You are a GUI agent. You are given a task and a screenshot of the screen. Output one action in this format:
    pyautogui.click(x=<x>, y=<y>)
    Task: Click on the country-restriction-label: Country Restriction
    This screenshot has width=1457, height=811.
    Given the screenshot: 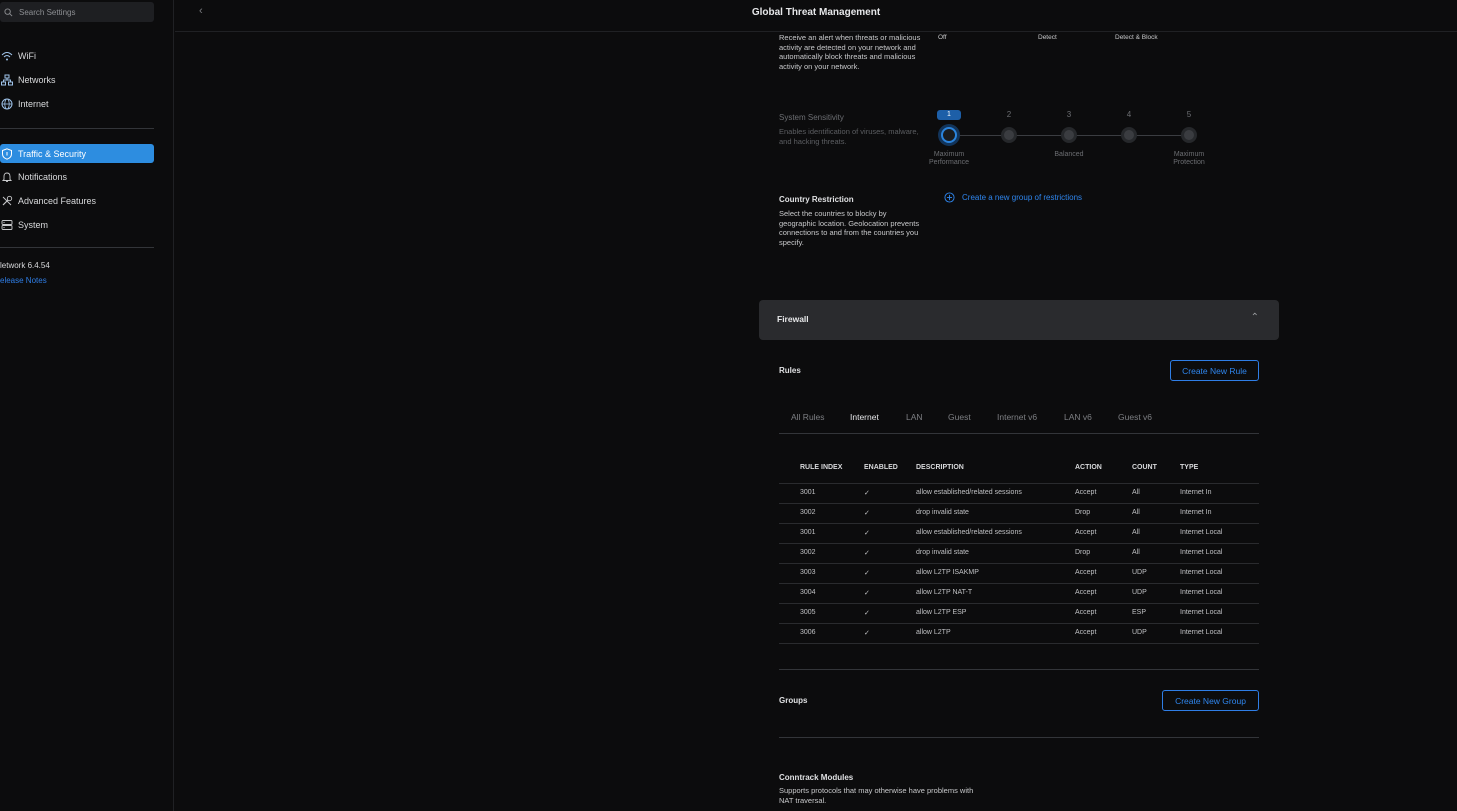 What is the action you would take?
    pyautogui.click(x=816, y=199)
    